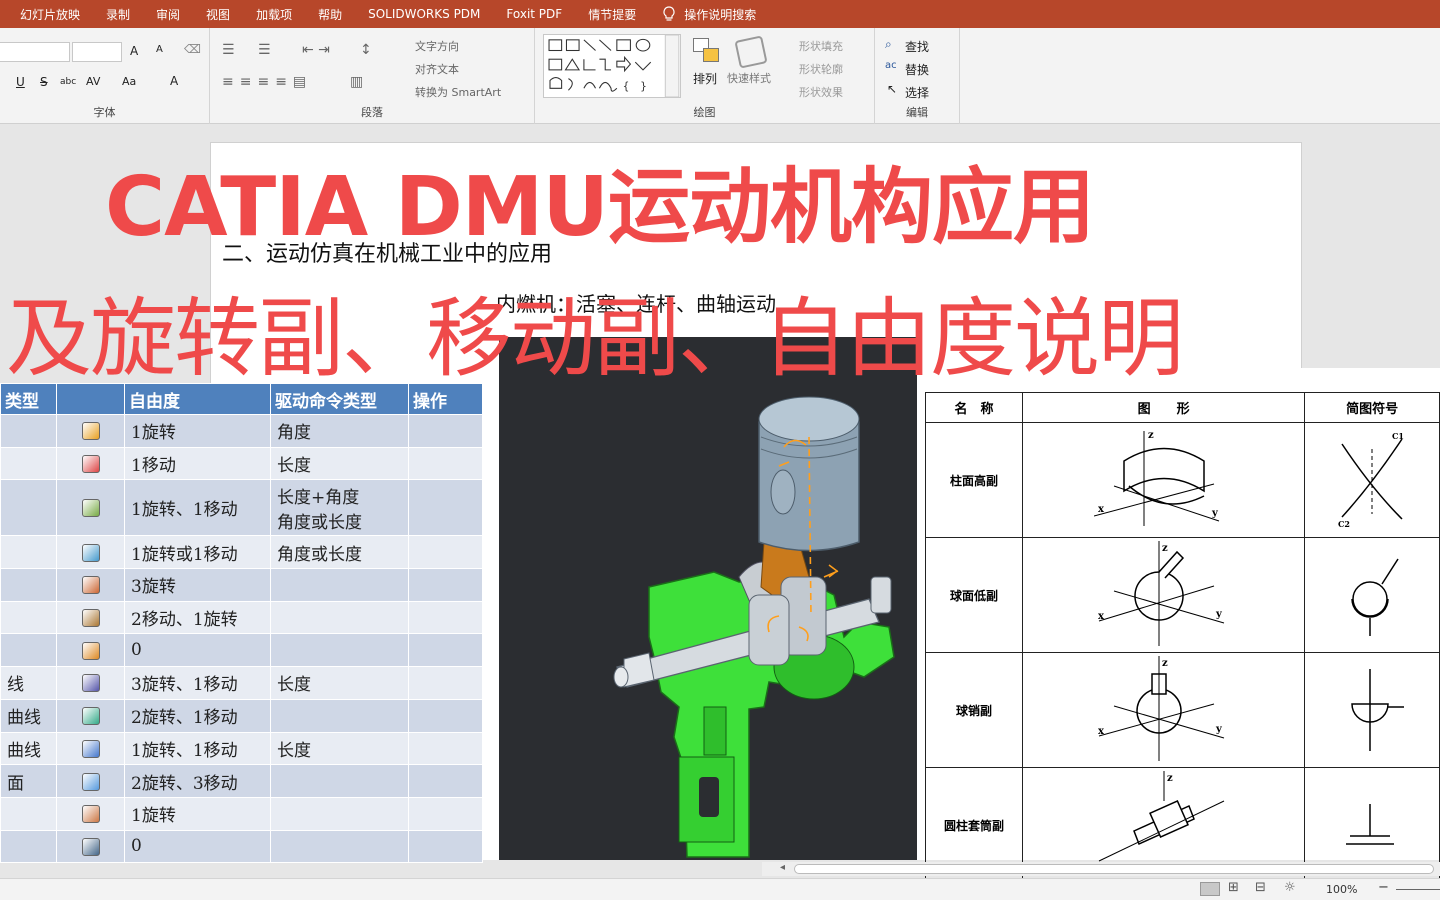 Image resolution: width=1440 pixels, height=900 pixels. Describe the element at coordinates (20, 82) in the screenshot. I see `underline-button: U` at that location.